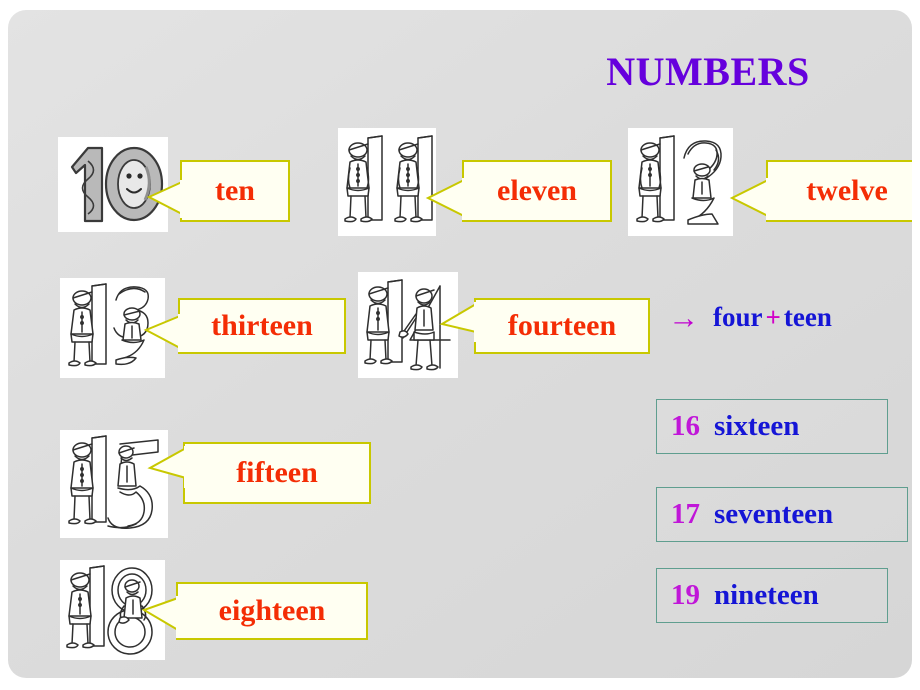  I want to click on callout-label: fifteen, so click(277, 472).